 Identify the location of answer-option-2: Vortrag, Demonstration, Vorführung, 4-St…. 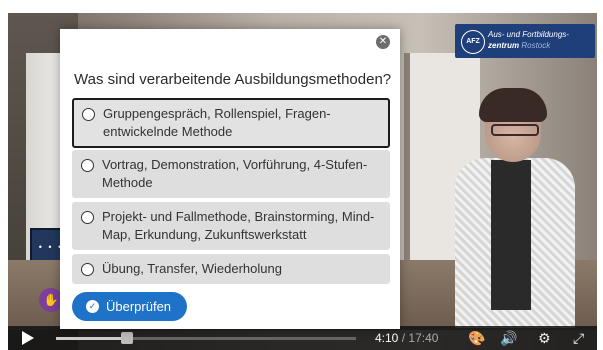
(231, 174).